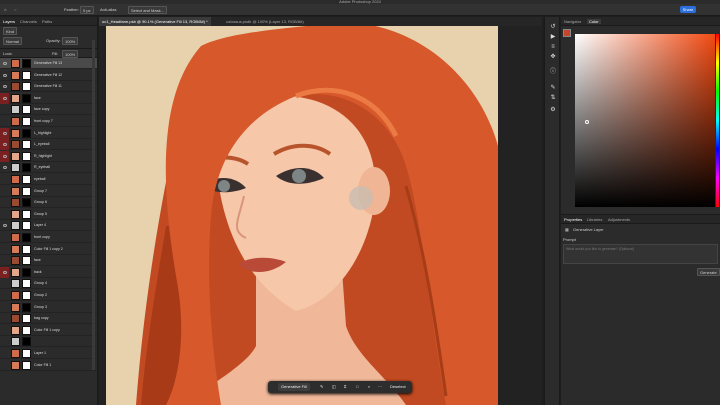 Image resolution: width=720 pixels, height=405 pixels. What do you see at coordinates (398, 387) in the screenshot?
I see `deselect-button: Deselect` at bounding box center [398, 387].